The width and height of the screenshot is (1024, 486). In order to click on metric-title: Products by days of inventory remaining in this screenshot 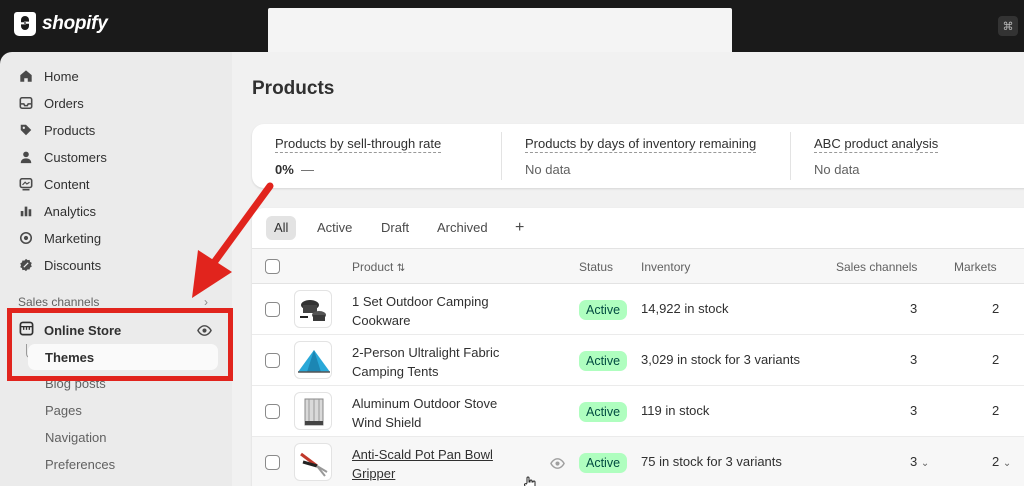, I will do `click(641, 144)`.